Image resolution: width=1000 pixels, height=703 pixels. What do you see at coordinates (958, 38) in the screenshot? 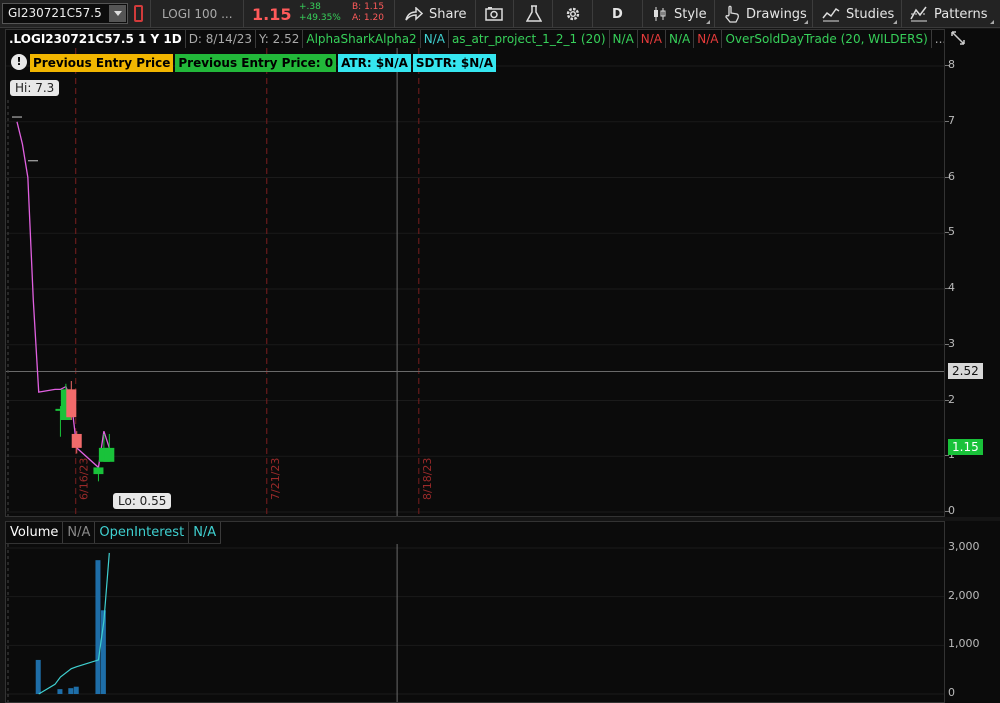
I see `crosshair-cursor-icon` at bounding box center [958, 38].